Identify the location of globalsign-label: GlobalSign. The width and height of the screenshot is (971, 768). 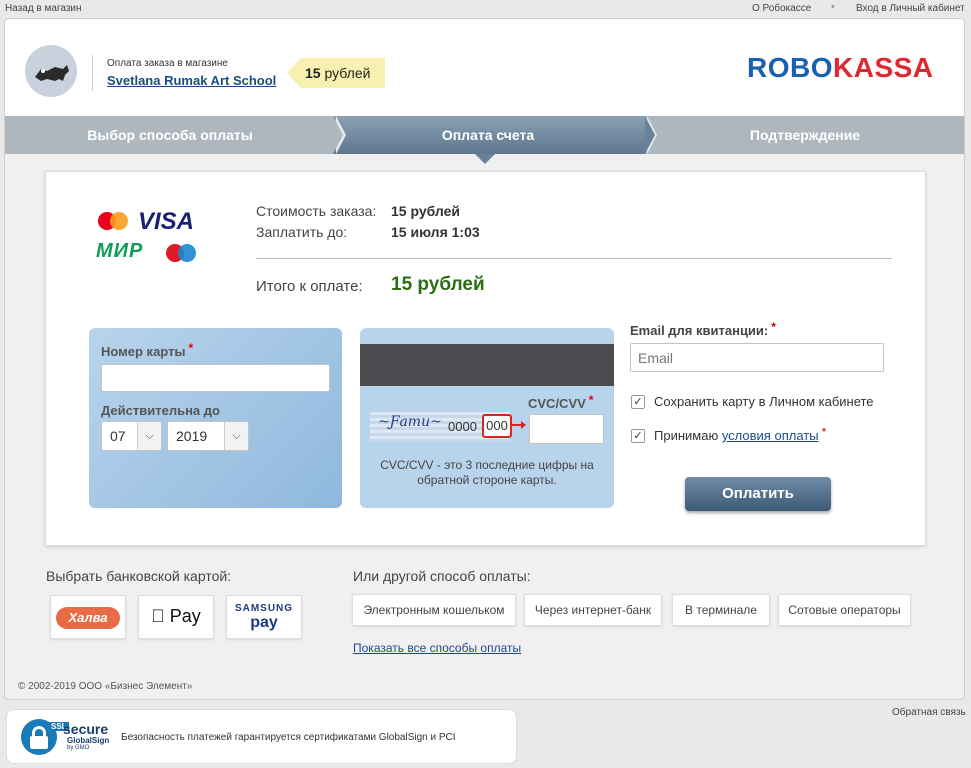
(88, 740).